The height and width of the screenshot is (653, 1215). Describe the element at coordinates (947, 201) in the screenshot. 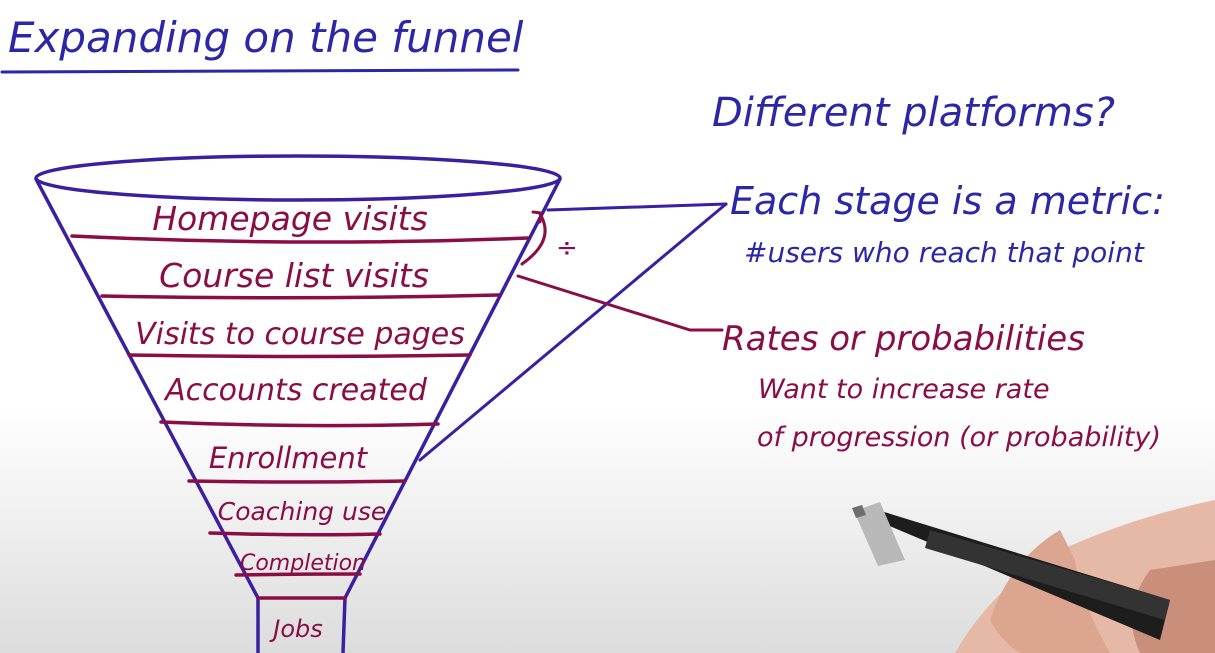

I see `metric-note-heading: Each stage is a metric:` at that location.